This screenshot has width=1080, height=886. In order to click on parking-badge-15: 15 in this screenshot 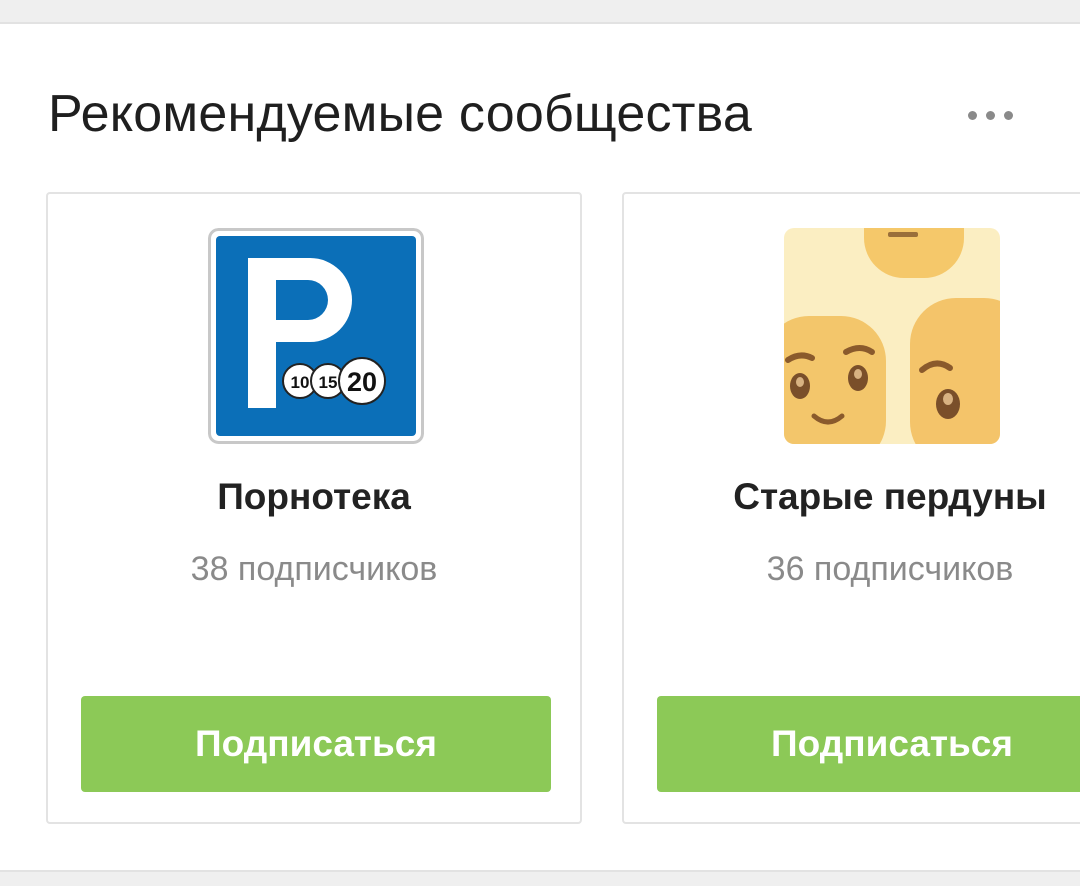, I will do `click(328, 382)`.